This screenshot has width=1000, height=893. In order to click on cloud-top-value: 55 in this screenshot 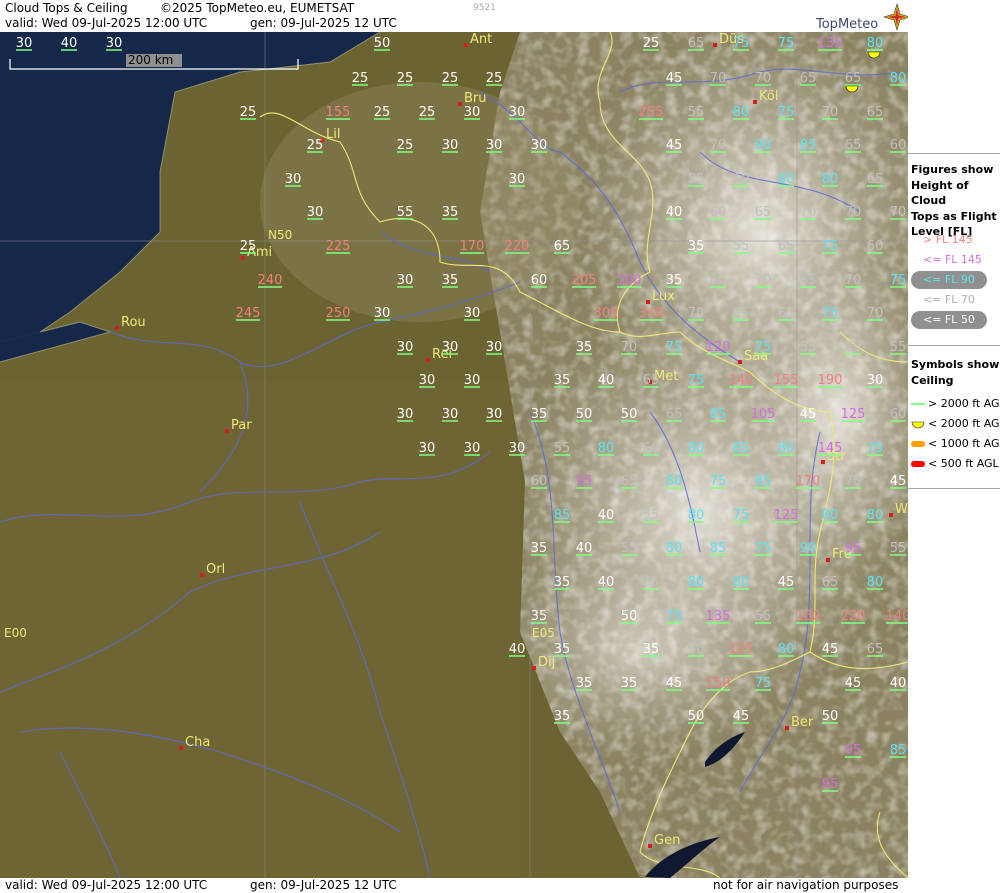, I will do `click(898, 347)`.